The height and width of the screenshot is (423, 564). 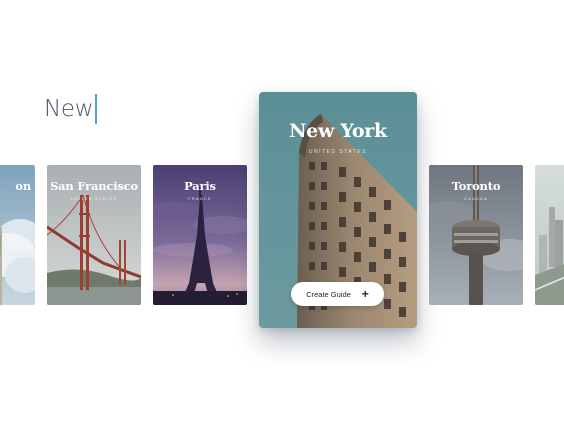 What do you see at coordinates (94, 186) in the screenshot?
I see `card-title: San Francisco` at bounding box center [94, 186].